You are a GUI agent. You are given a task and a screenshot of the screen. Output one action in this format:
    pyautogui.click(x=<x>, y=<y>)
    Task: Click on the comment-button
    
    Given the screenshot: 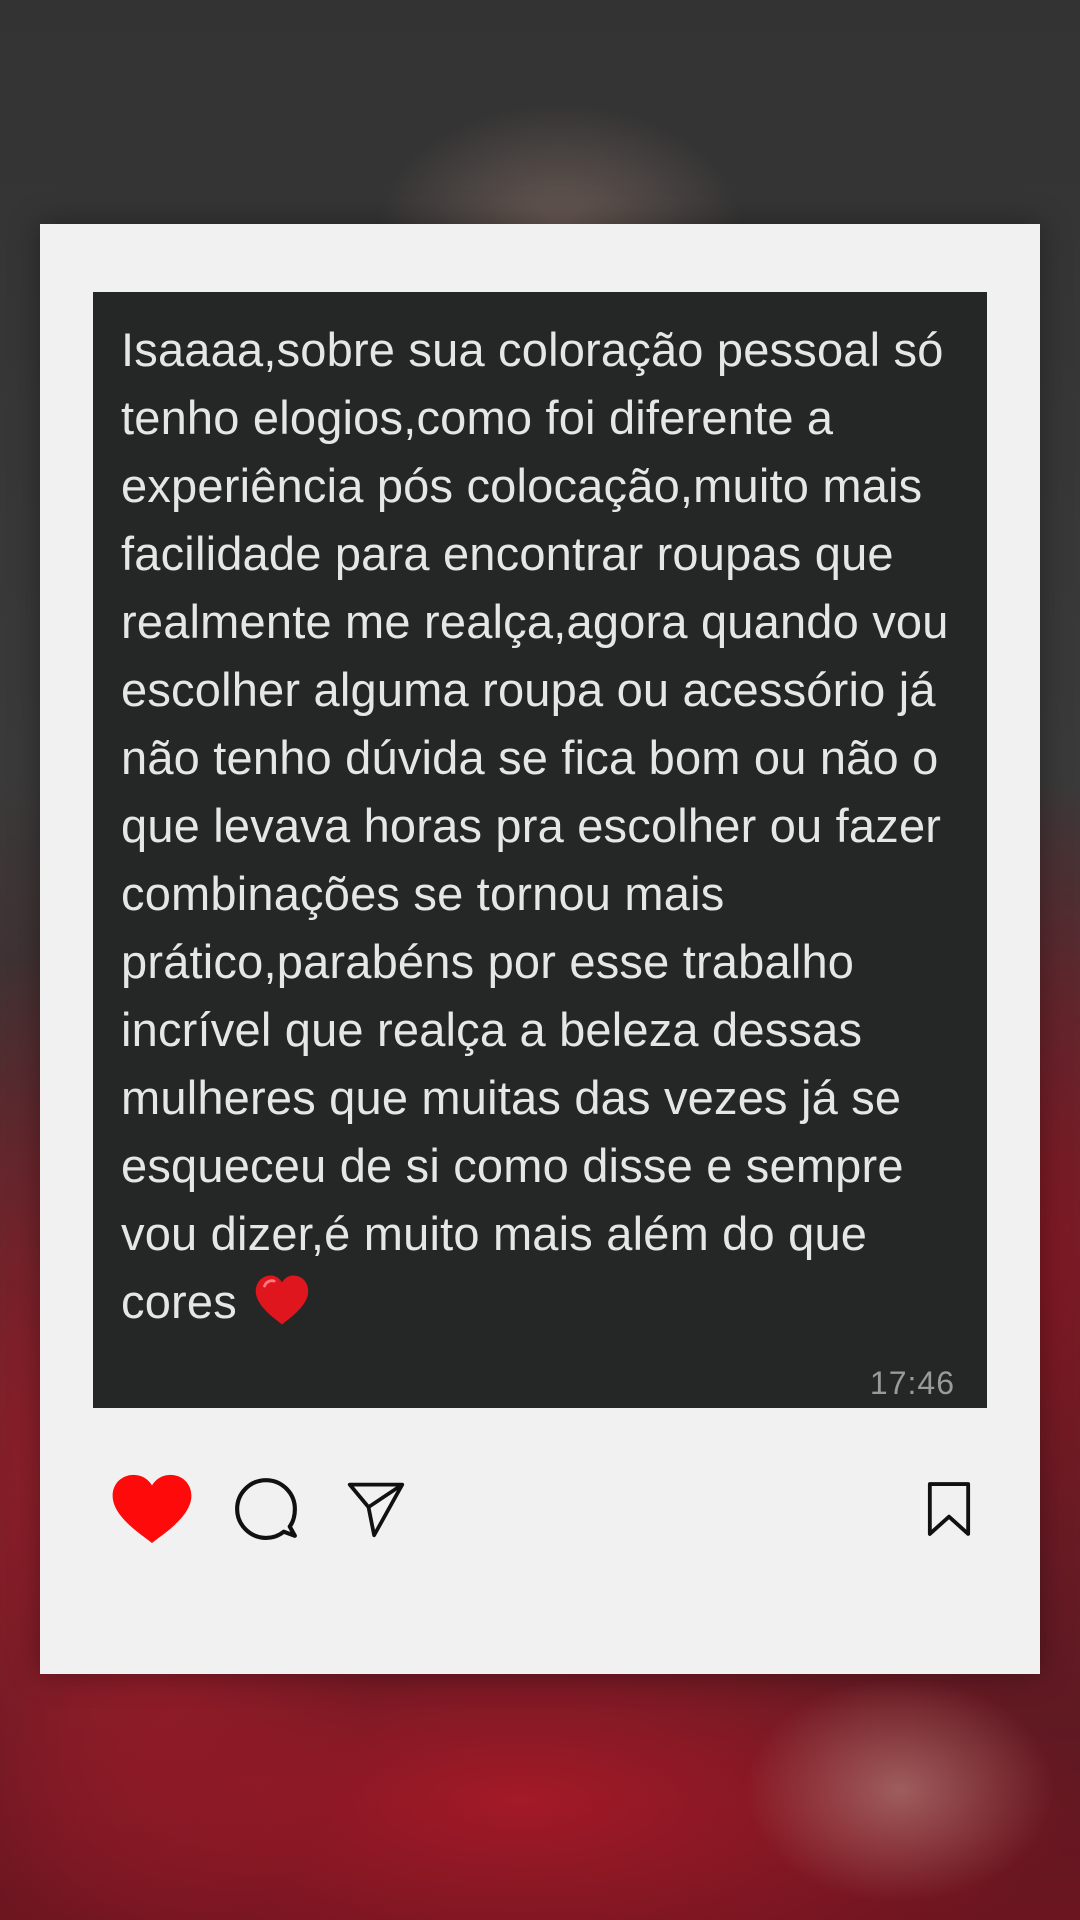 What is the action you would take?
    pyautogui.click(x=266, y=1509)
    